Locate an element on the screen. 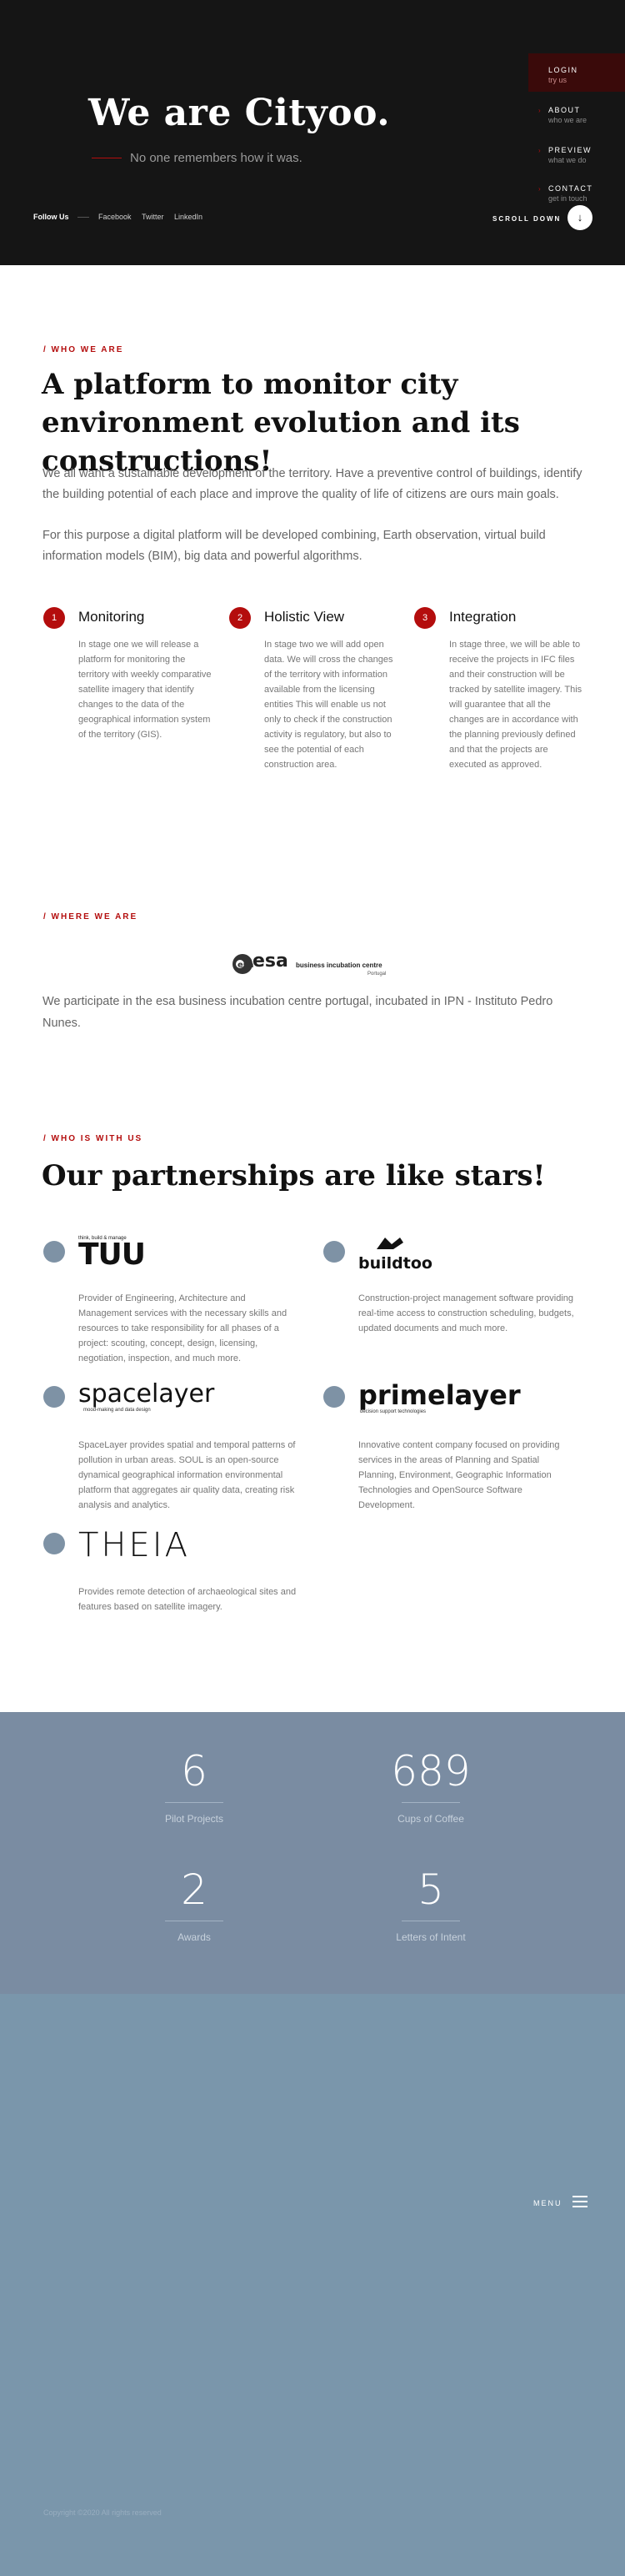  buildtoo-logo-word: buildtoo is located at coordinates (395, 1263).